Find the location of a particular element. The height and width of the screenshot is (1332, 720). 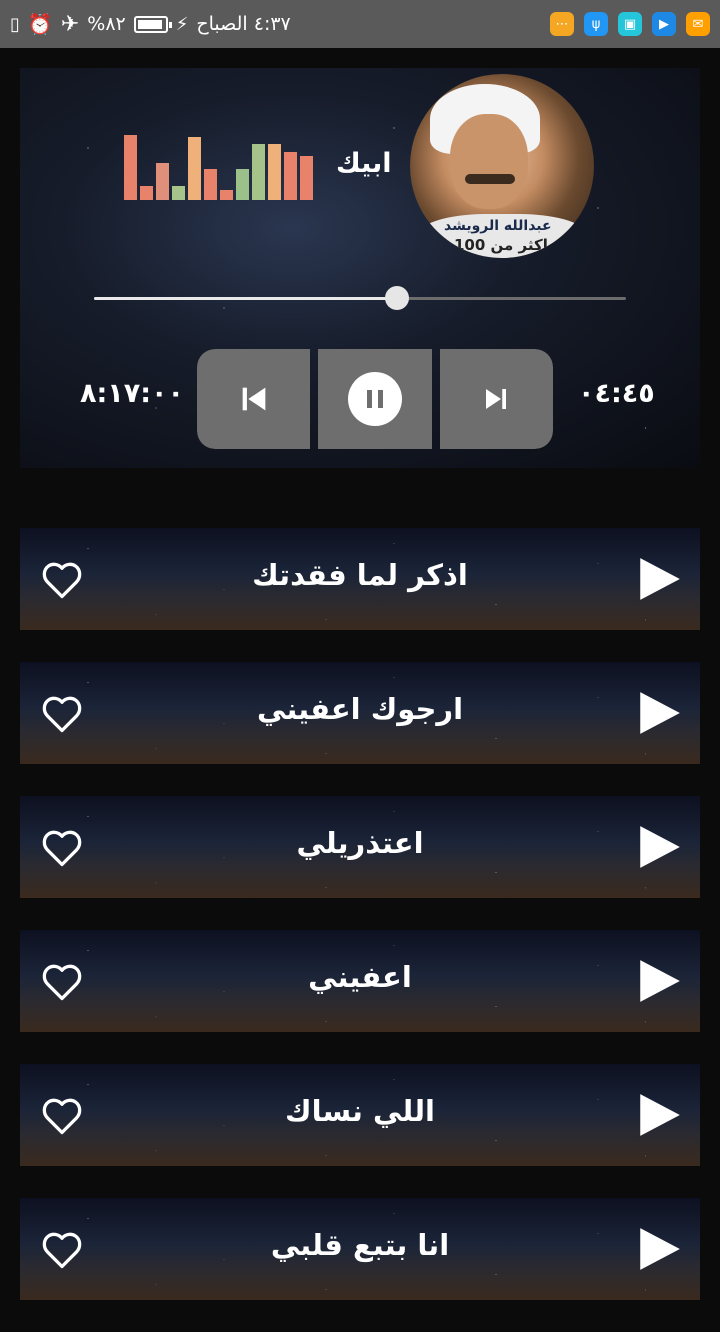

message-app-icon: ✉ is located at coordinates (698, 24).